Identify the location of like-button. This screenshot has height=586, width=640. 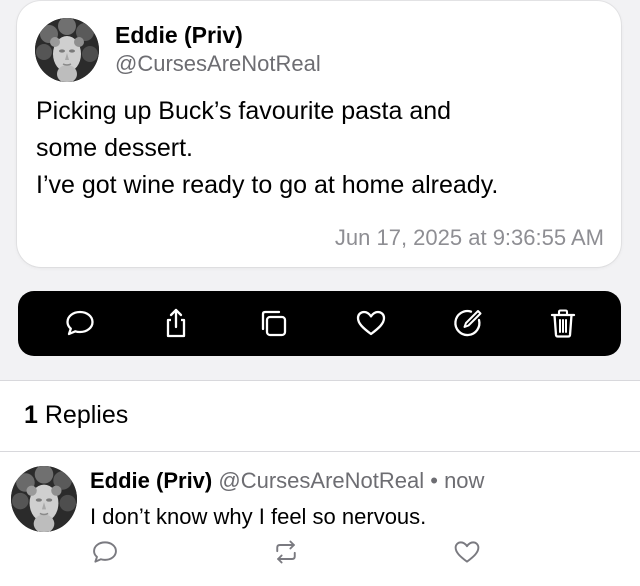
(371, 323).